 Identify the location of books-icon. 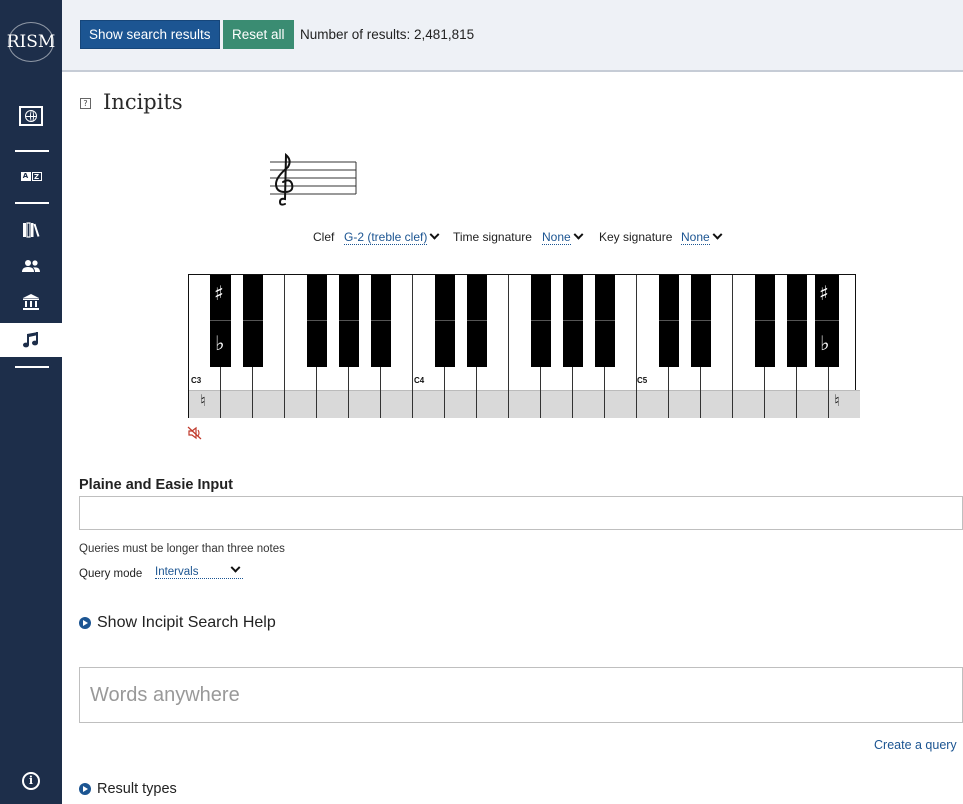
(31, 230).